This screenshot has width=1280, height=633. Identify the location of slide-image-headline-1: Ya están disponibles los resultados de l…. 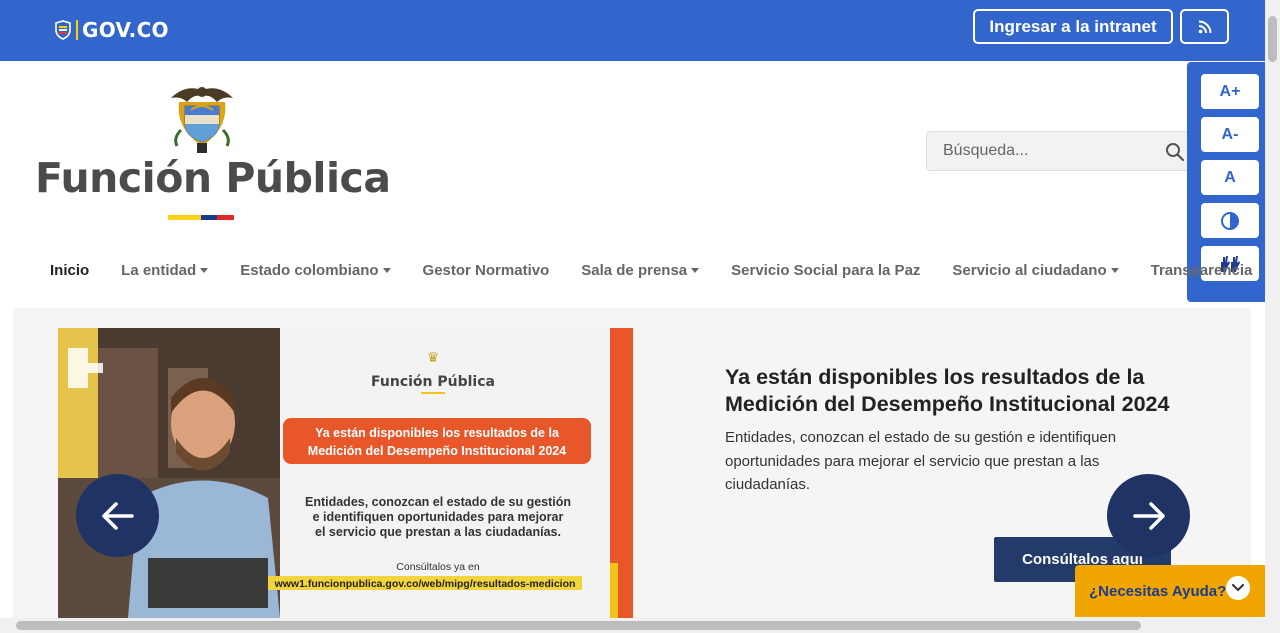
(437, 433).